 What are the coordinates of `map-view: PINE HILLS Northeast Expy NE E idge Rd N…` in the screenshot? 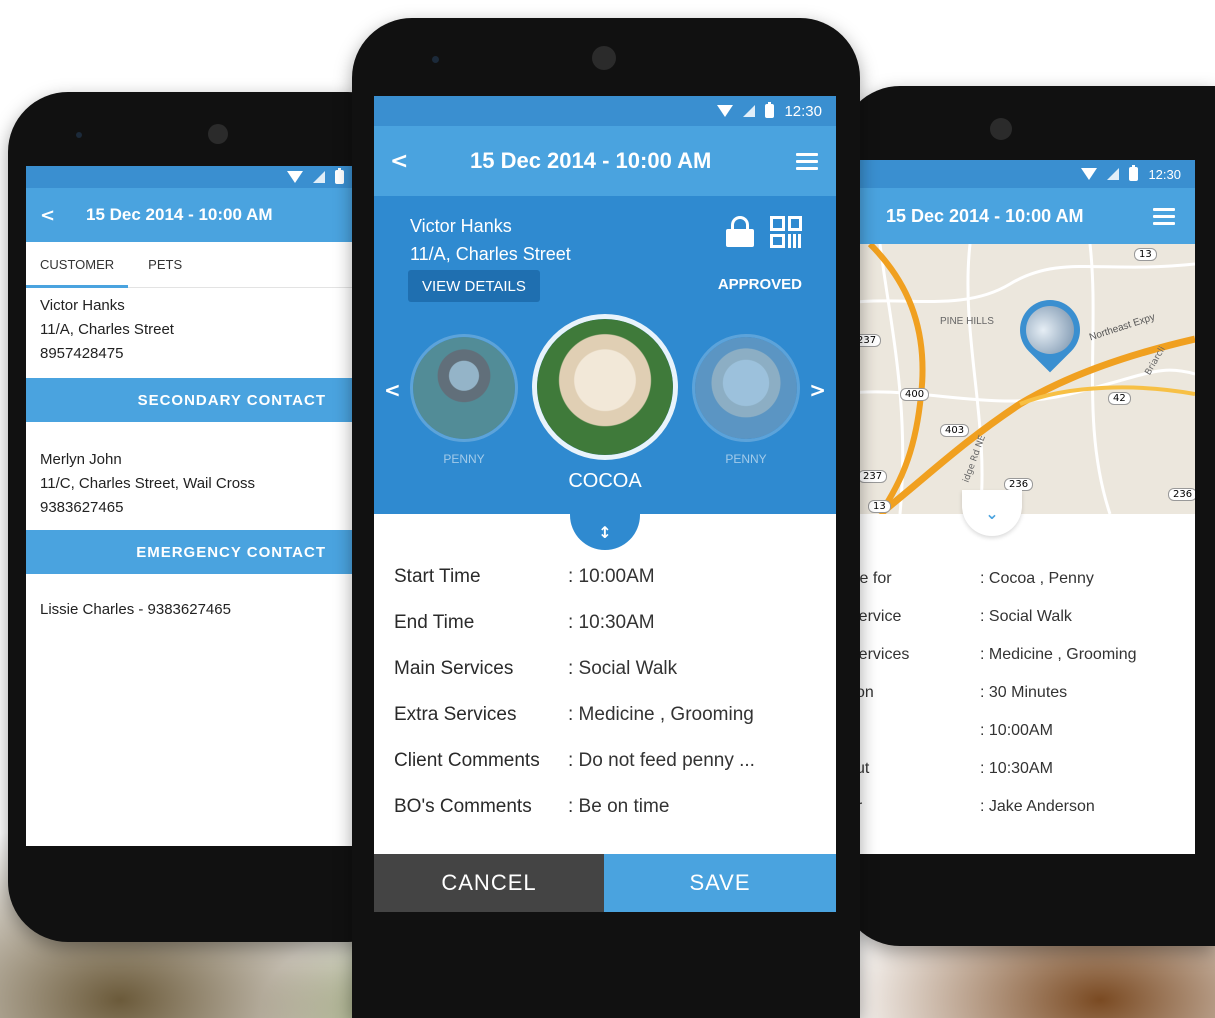 It's located at (1017, 379).